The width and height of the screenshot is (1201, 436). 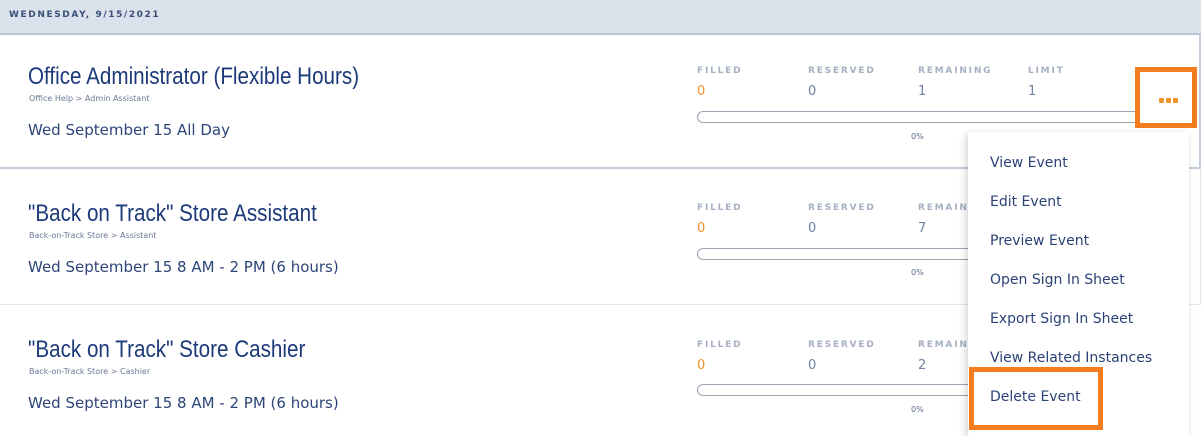 What do you see at coordinates (90, 371) in the screenshot?
I see `event-category: Back-on-Track Store > Cashier` at bounding box center [90, 371].